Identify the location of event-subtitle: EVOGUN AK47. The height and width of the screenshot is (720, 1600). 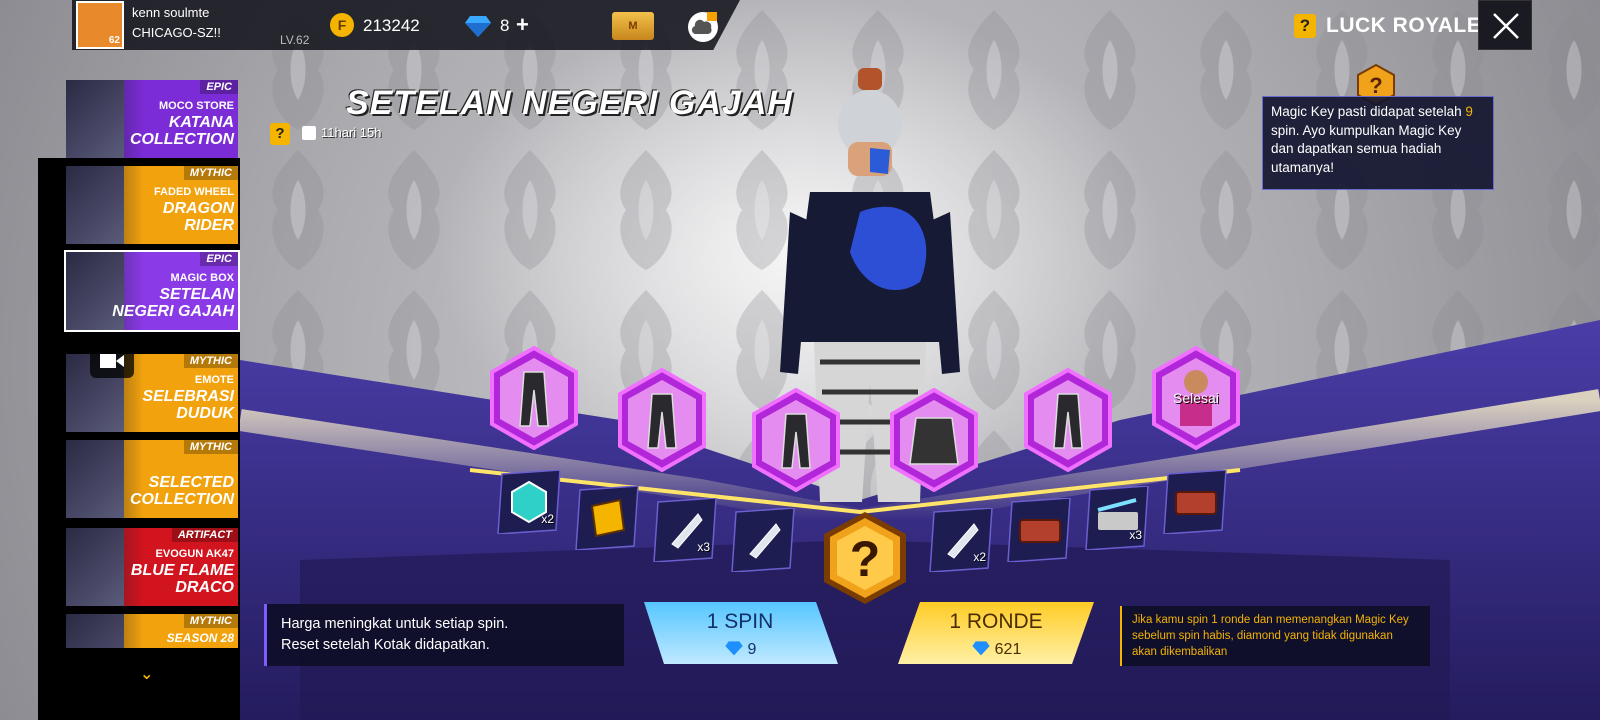
(194, 554).